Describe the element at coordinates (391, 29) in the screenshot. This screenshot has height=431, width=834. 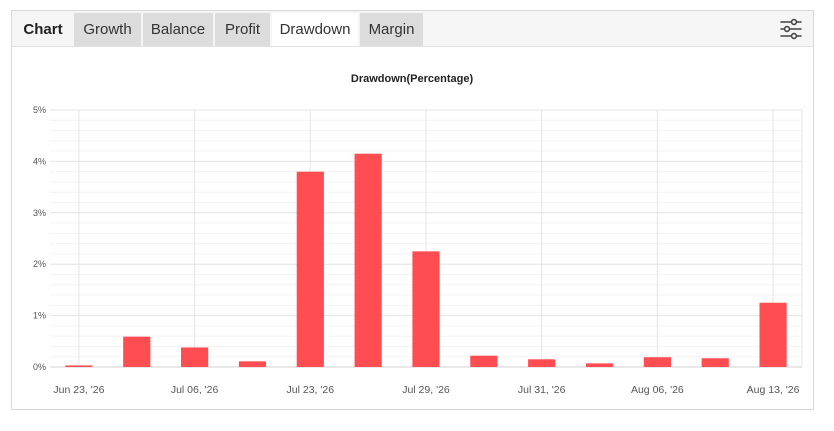
I see `tab-margin: Margin` at that location.